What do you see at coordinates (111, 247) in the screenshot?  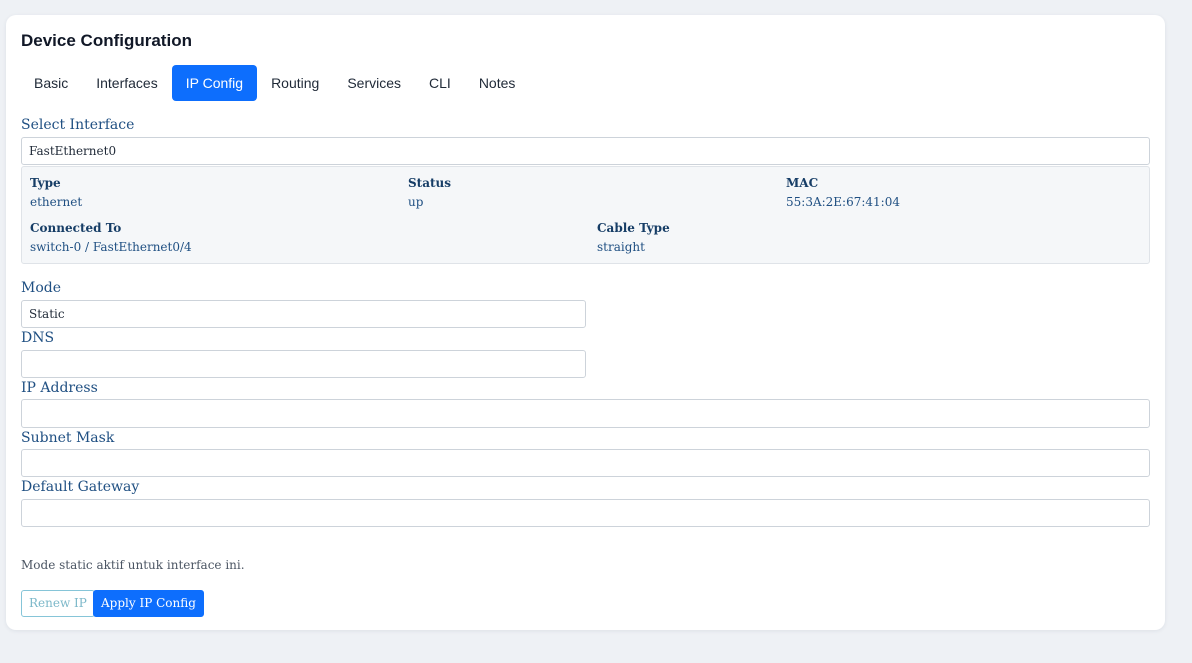 I see `connected-to-value: switch-0 / FastEthernet0/4` at bounding box center [111, 247].